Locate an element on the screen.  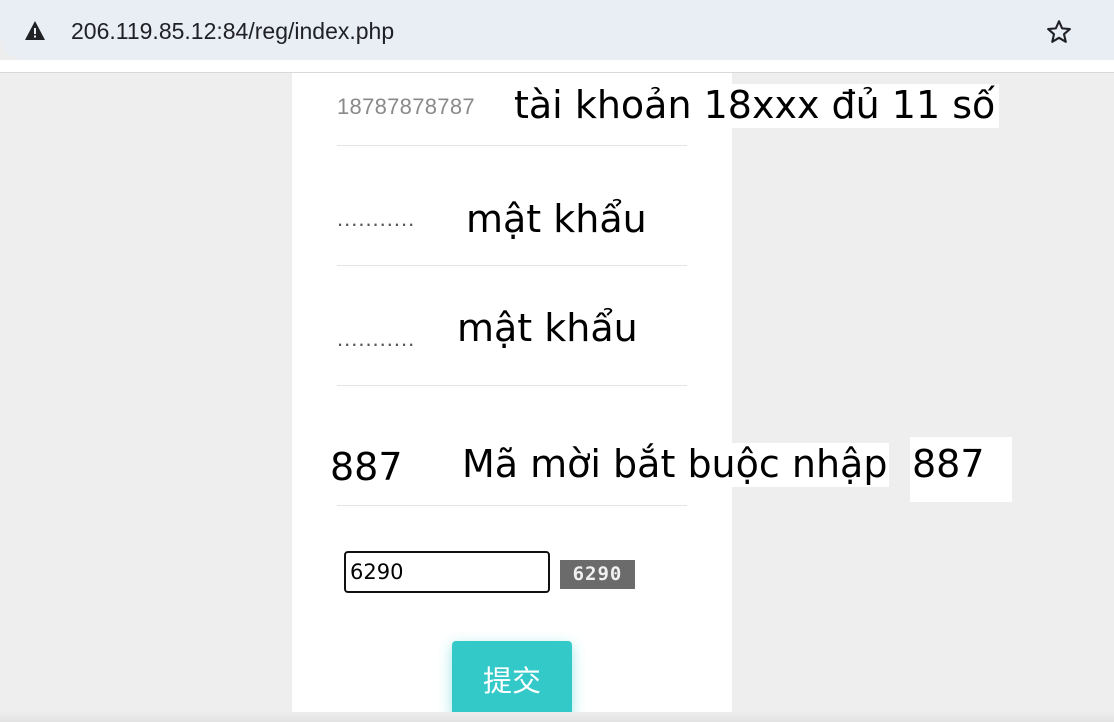
password-note: mật khẩu is located at coordinates (556, 219).